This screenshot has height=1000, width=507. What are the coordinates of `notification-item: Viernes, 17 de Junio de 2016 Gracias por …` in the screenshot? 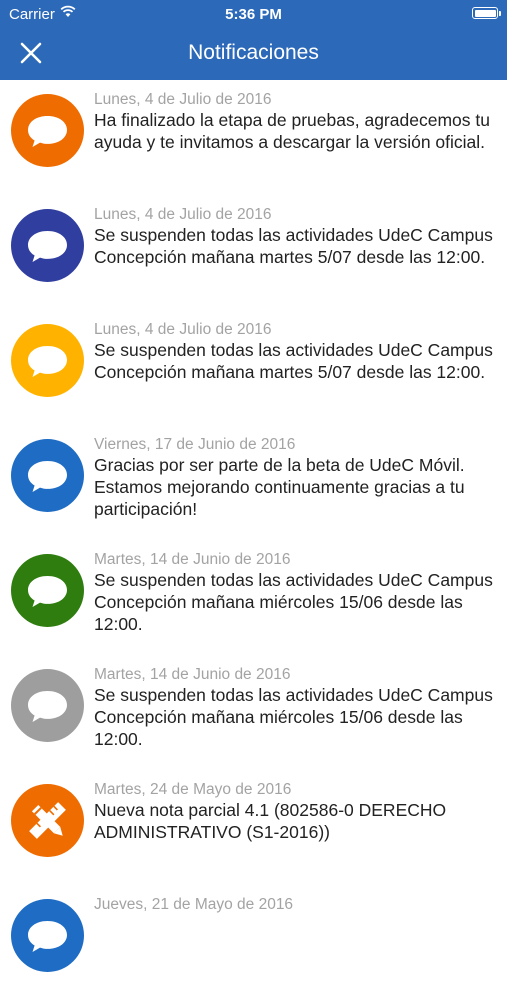 It's located at (253, 482).